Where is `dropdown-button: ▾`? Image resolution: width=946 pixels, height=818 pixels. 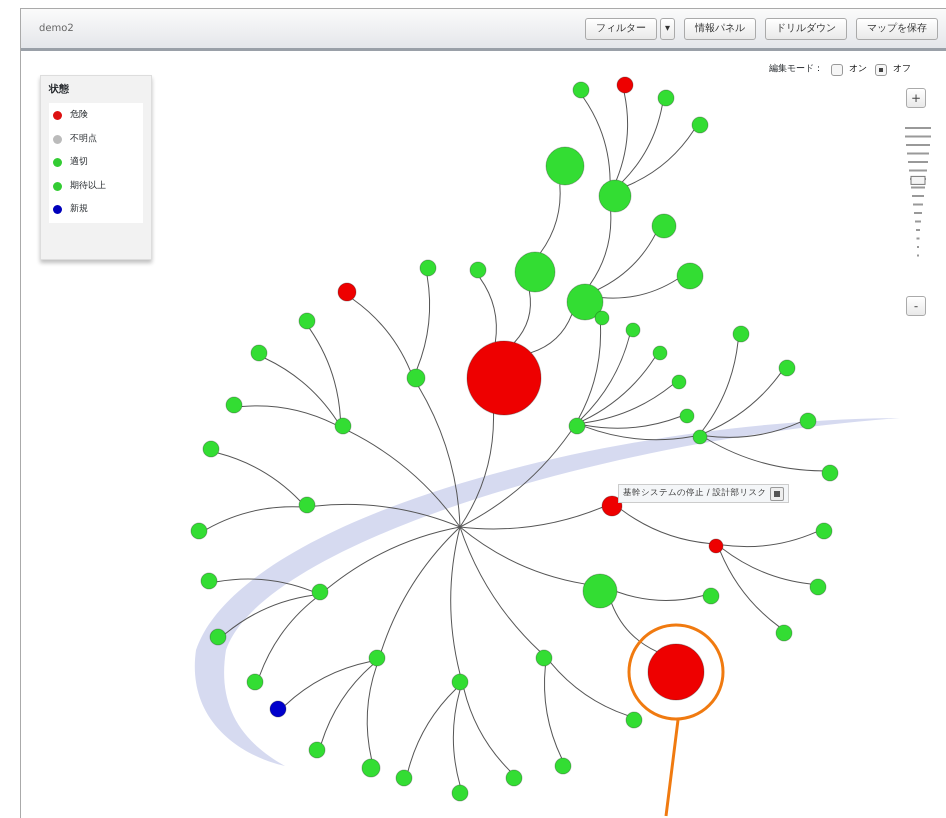
dropdown-button: ▾ is located at coordinates (667, 29).